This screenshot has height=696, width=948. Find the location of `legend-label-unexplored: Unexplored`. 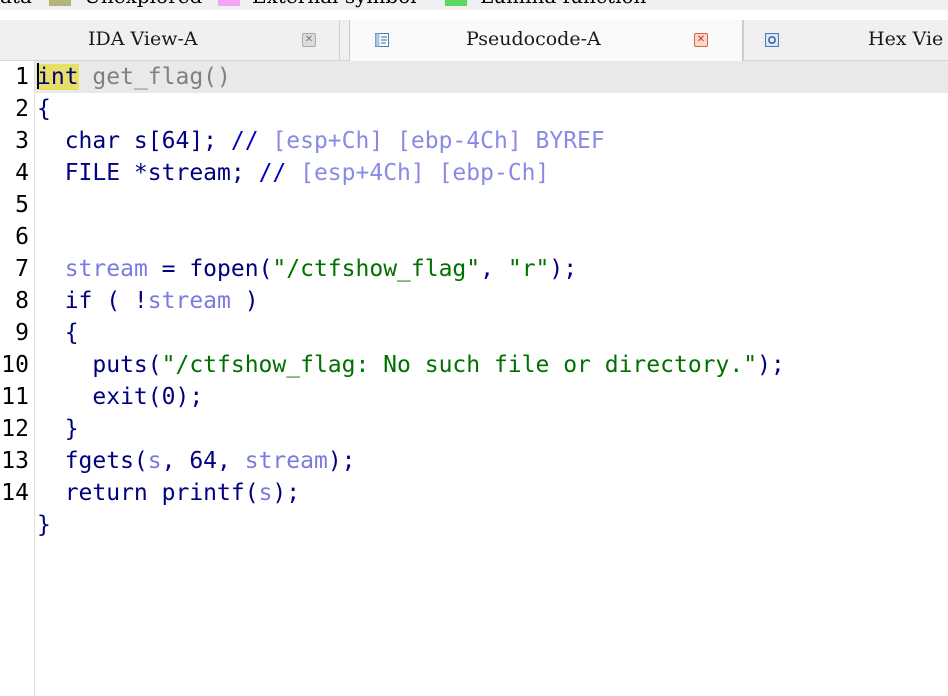

legend-label-unexplored: Unexplored is located at coordinates (143, 4).